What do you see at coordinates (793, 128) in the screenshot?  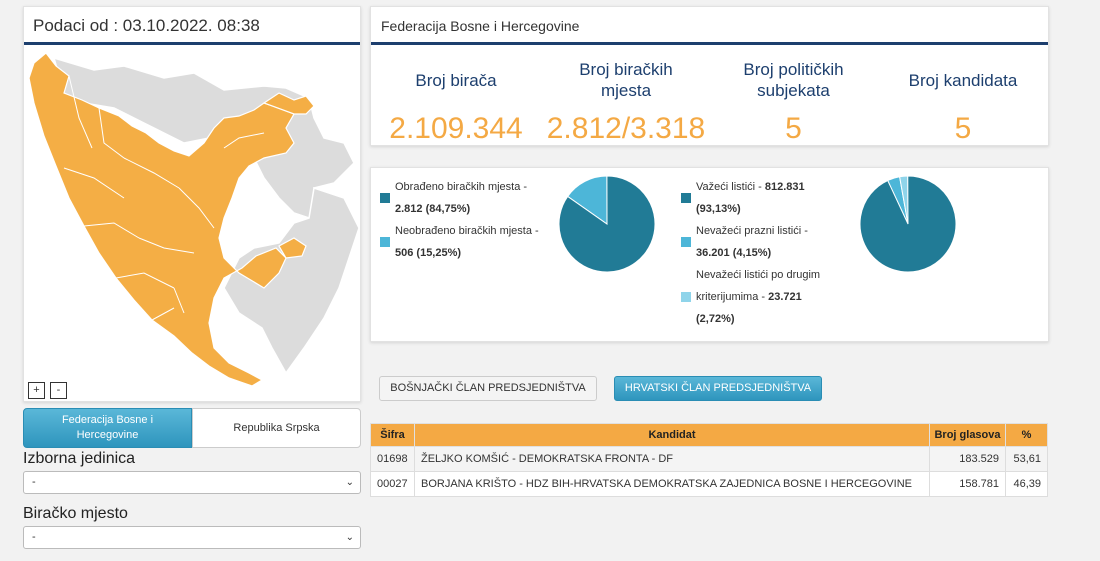 I see `stat-parties-value: 5` at bounding box center [793, 128].